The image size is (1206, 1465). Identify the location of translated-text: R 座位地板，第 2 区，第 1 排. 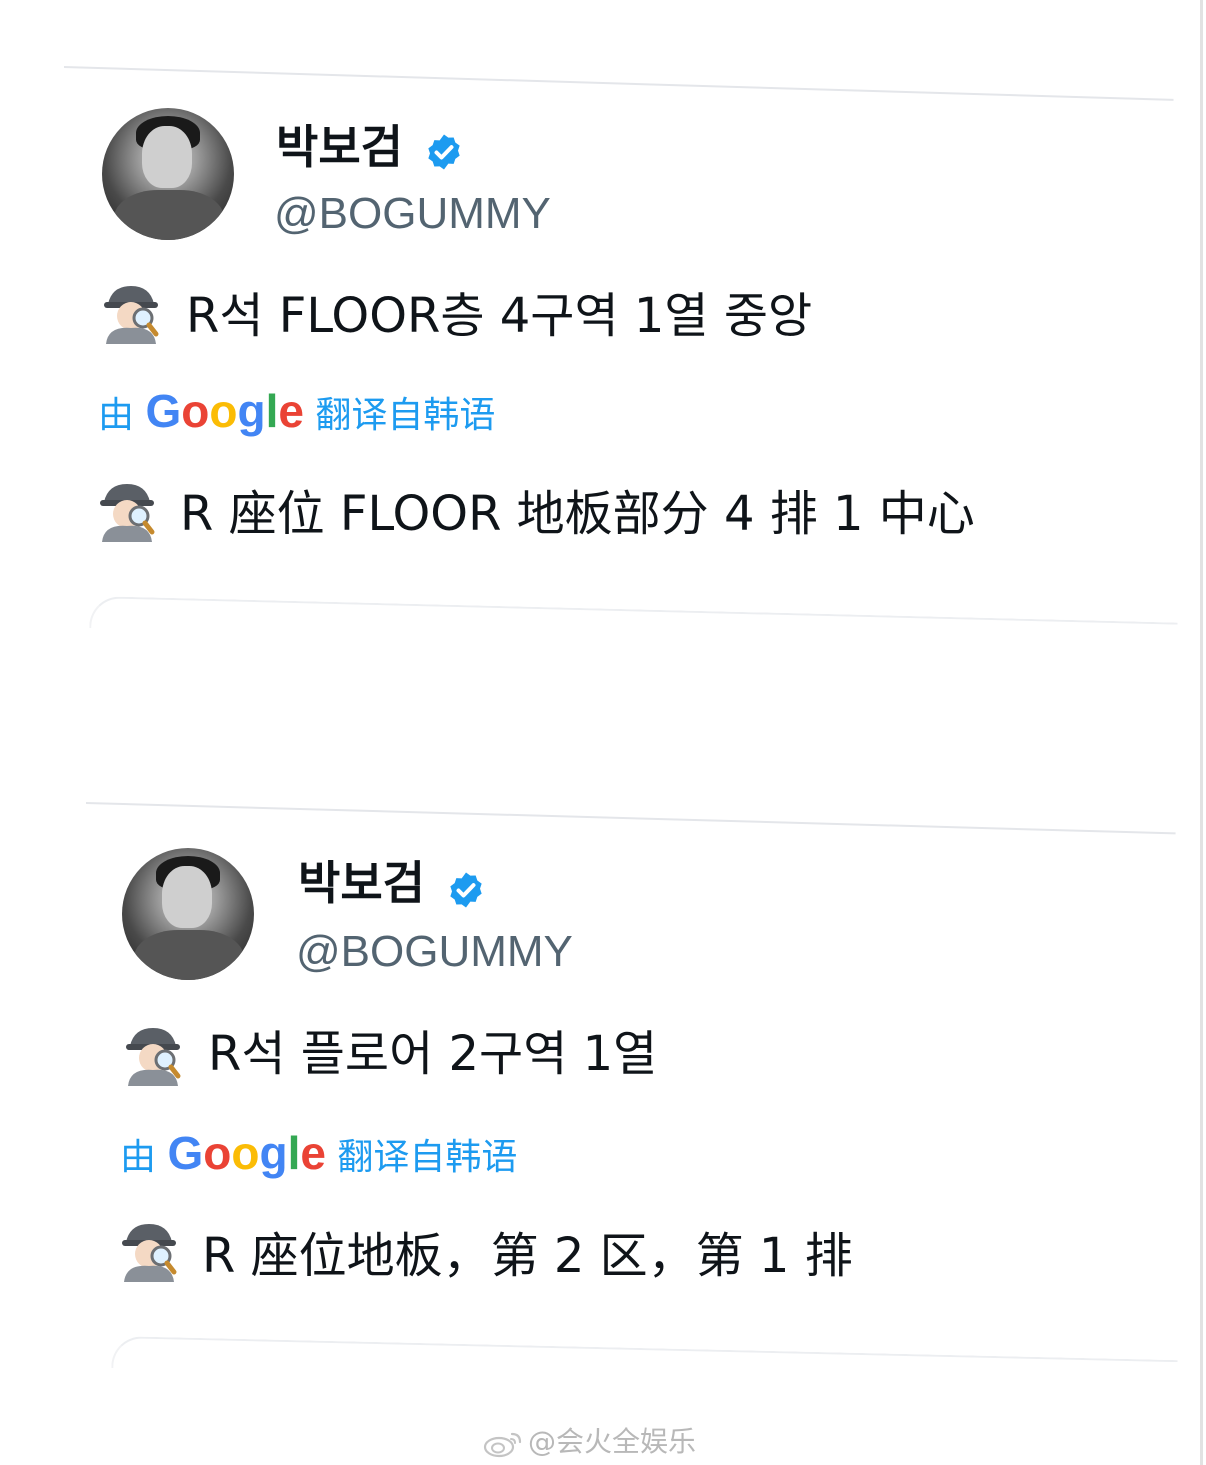
(527, 1256).